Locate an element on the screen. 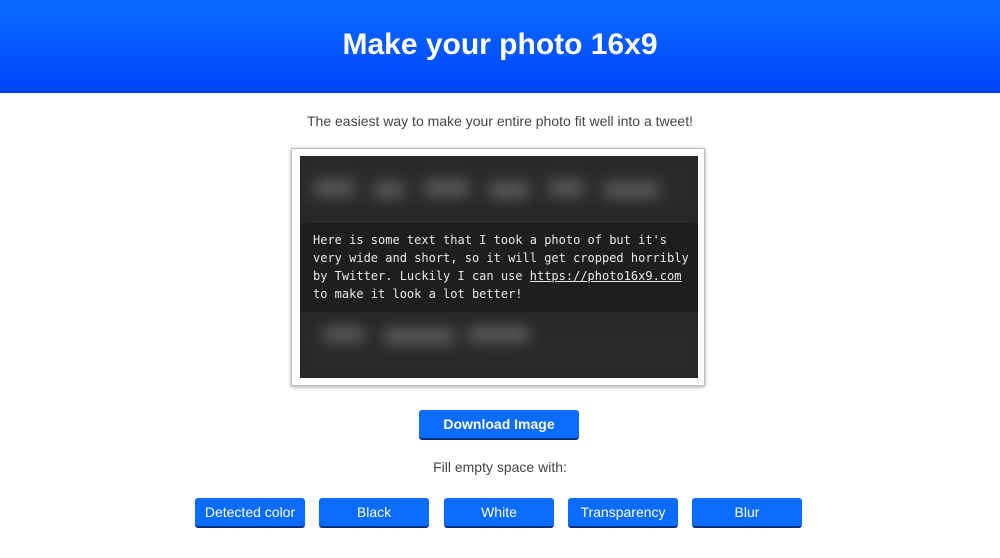  fill-blur-button: Blur is located at coordinates (747, 513).